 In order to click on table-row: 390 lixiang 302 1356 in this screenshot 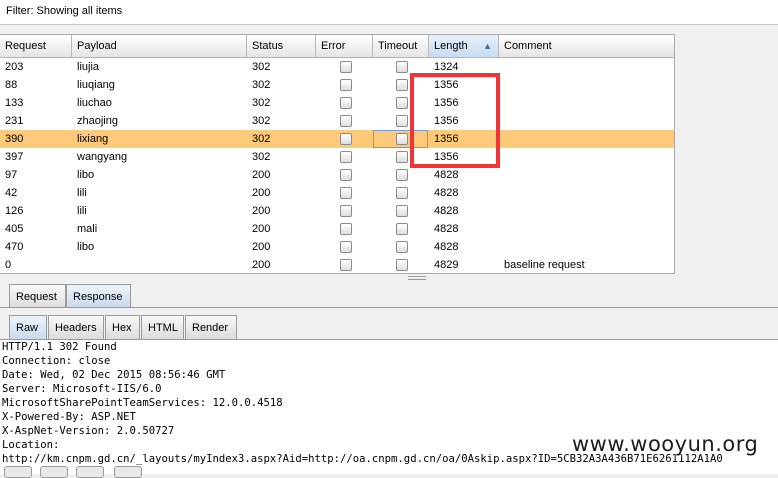, I will do `click(337, 139)`.